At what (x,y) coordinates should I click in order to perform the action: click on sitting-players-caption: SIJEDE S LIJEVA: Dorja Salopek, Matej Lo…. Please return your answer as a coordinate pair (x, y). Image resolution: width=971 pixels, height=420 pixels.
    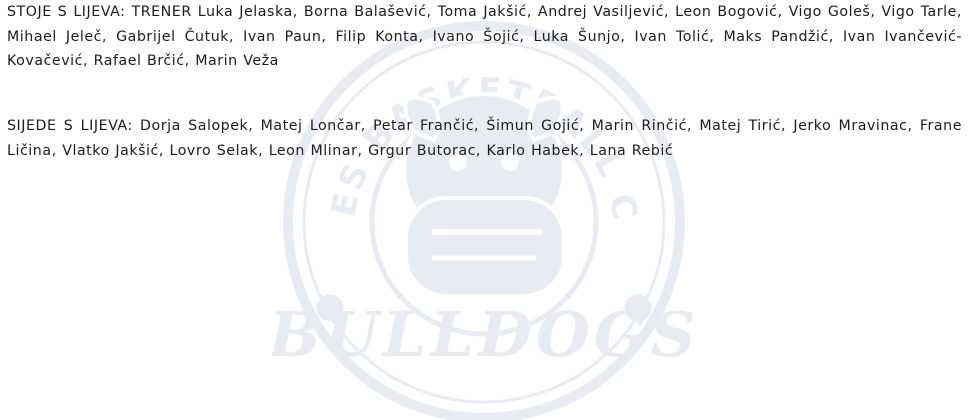
    Looking at the image, I should click on (484, 138).